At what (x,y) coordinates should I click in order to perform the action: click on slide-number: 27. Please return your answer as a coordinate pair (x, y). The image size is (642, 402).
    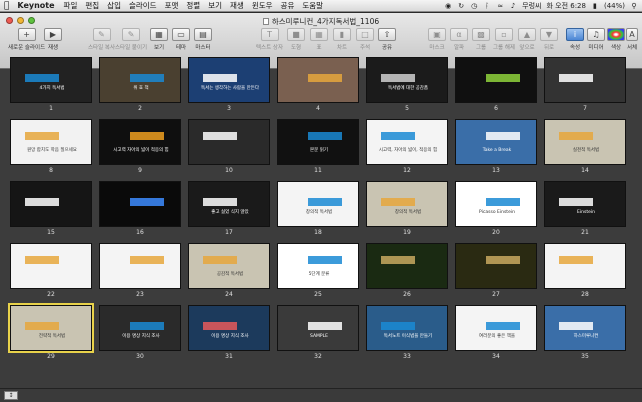
    Looking at the image, I should click on (496, 294).